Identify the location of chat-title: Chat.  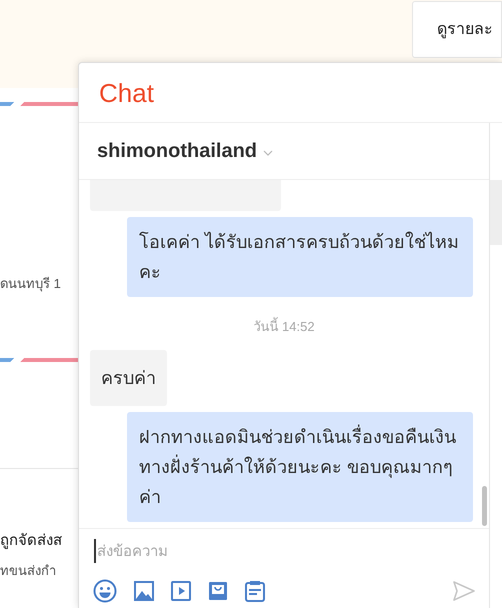
(126, 93).